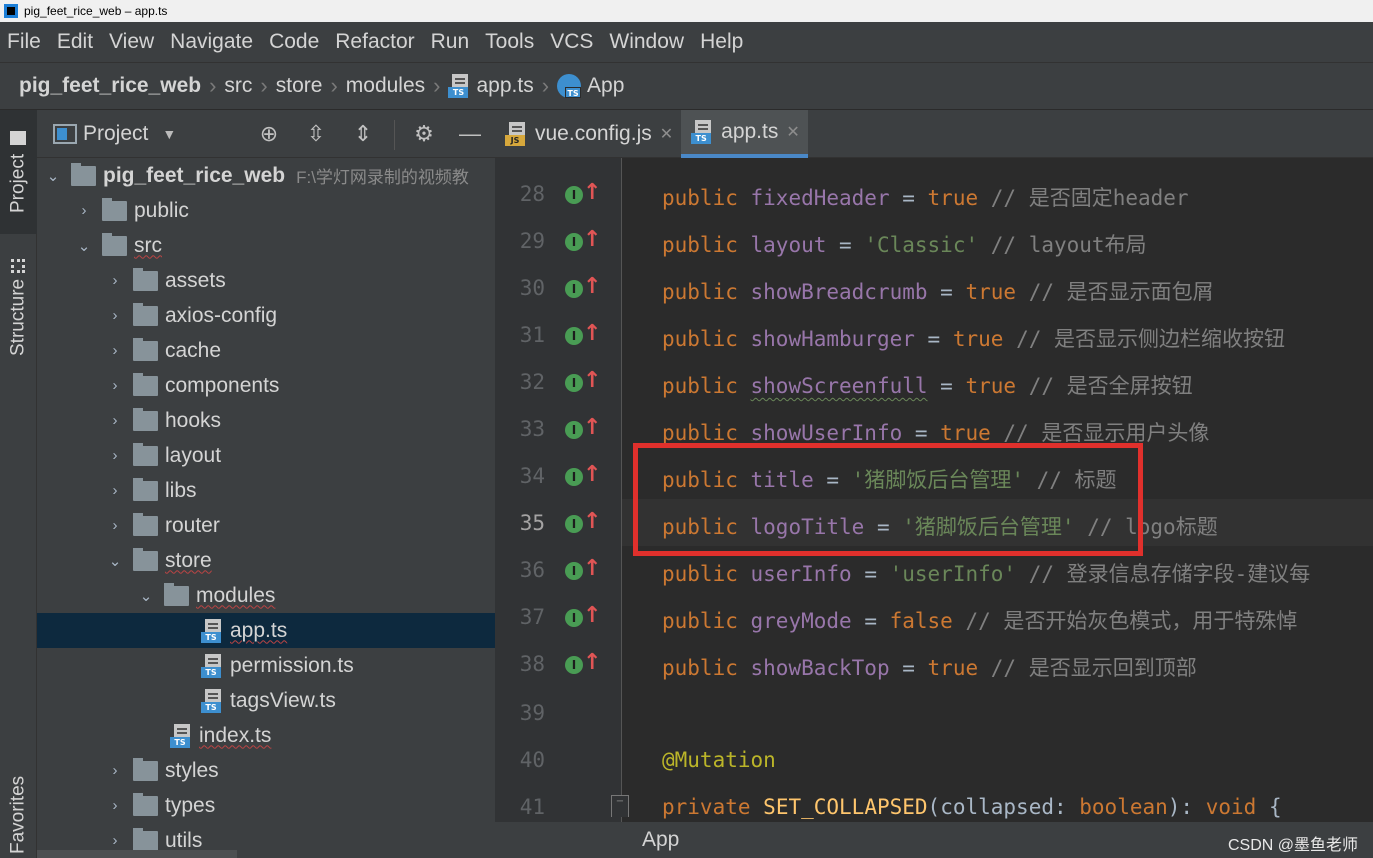  Describe the element at coordinates (363, 135) in the screenshot. I see `collapse-all-icon: ⇕` at that location.